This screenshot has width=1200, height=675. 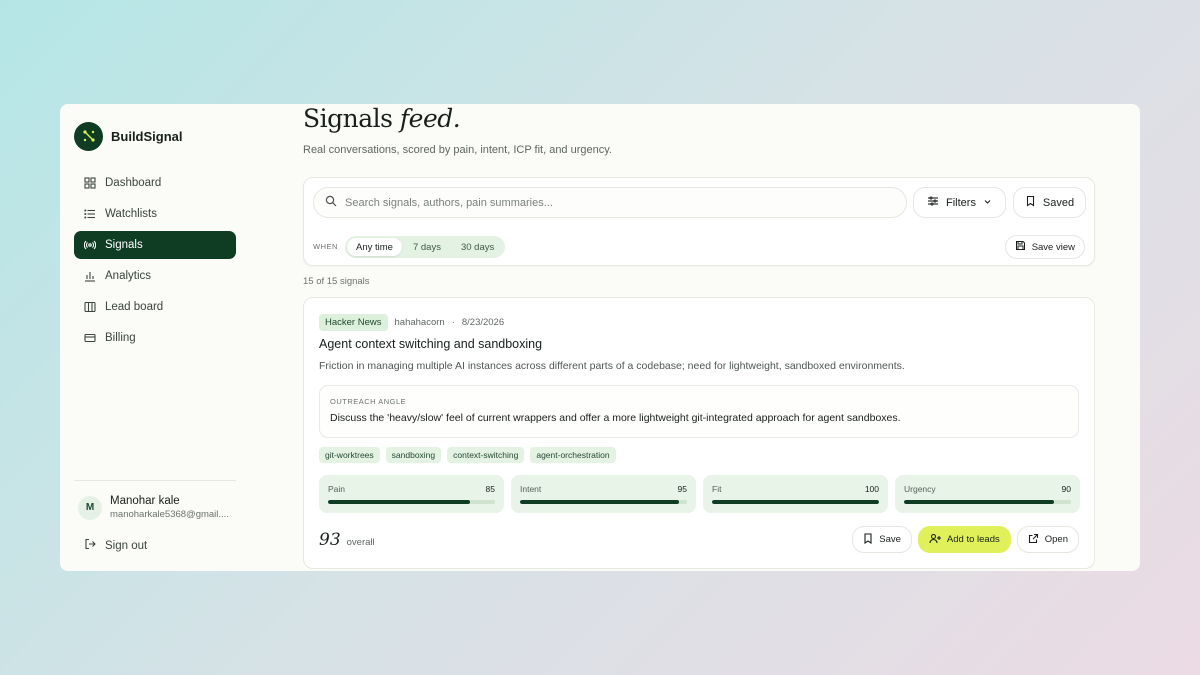 What do you see at coordinates (603, 494) in the screenshot?
I see `score-intent: Intent 95` at bounding box center [603, 494].